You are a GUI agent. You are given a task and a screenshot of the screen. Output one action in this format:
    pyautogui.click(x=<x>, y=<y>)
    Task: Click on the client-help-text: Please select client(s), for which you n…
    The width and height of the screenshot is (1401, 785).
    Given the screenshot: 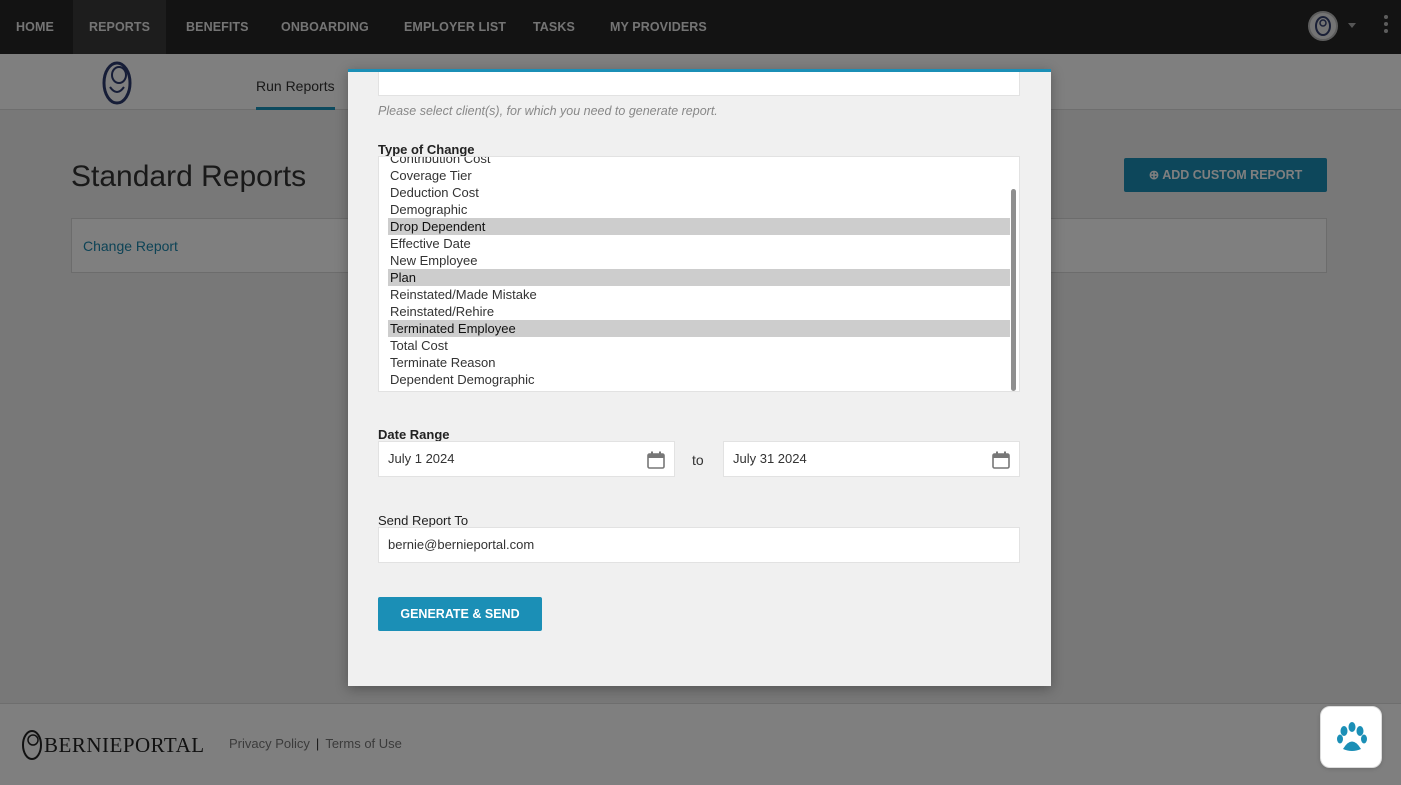 What is the action you would take?
    pyautogui.click(x=548, y=111)
    